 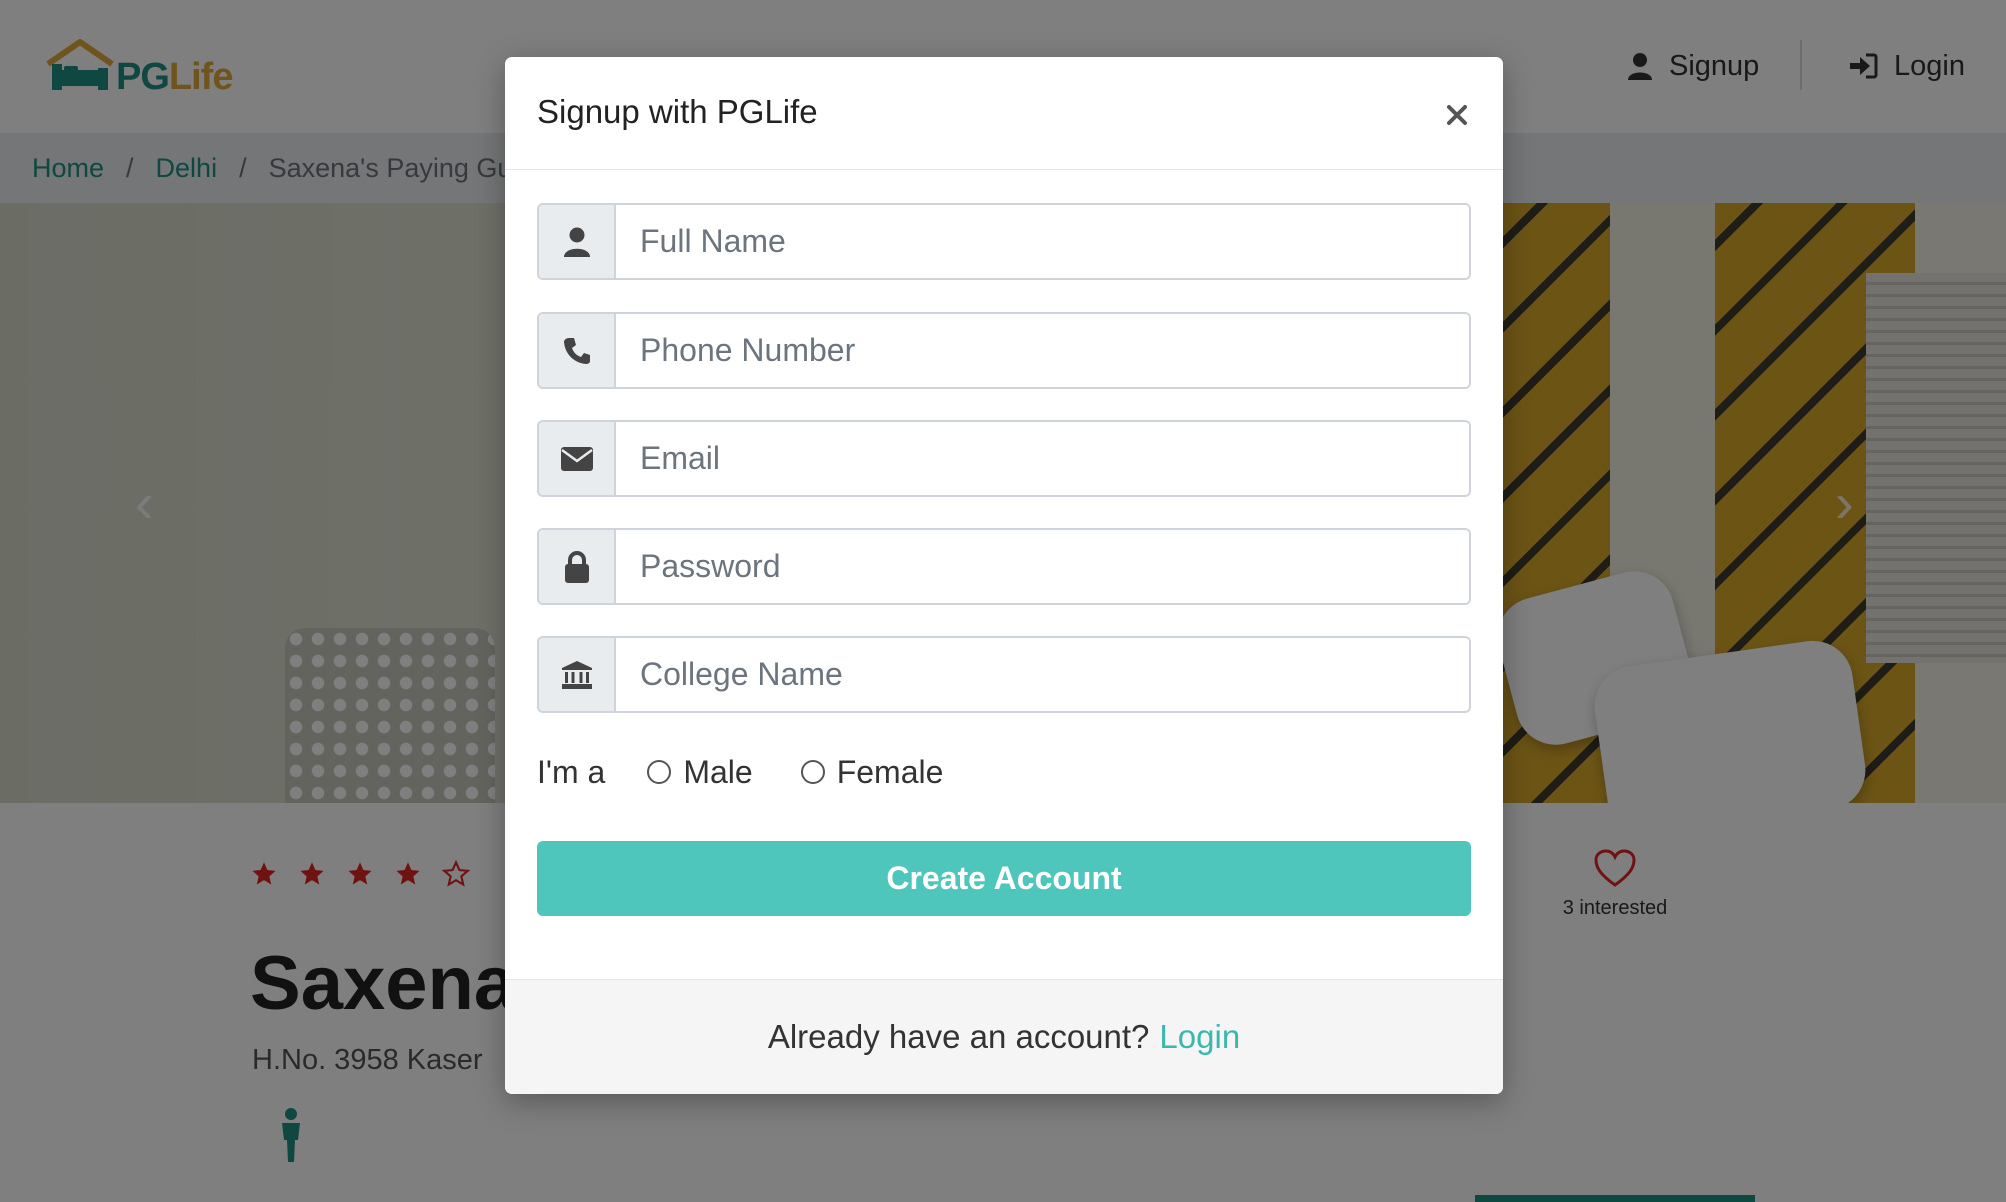 I want to click on password-input, so click(x=1042, y=566).